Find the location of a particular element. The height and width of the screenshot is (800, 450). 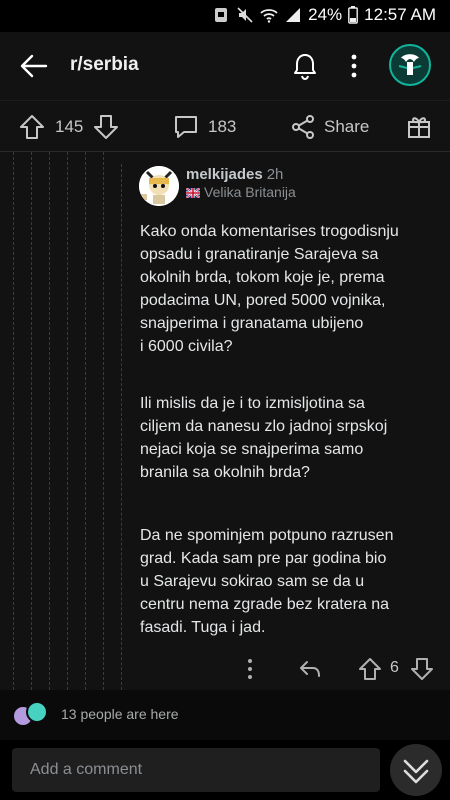

bell-icon is located at coordinates (305, 66).